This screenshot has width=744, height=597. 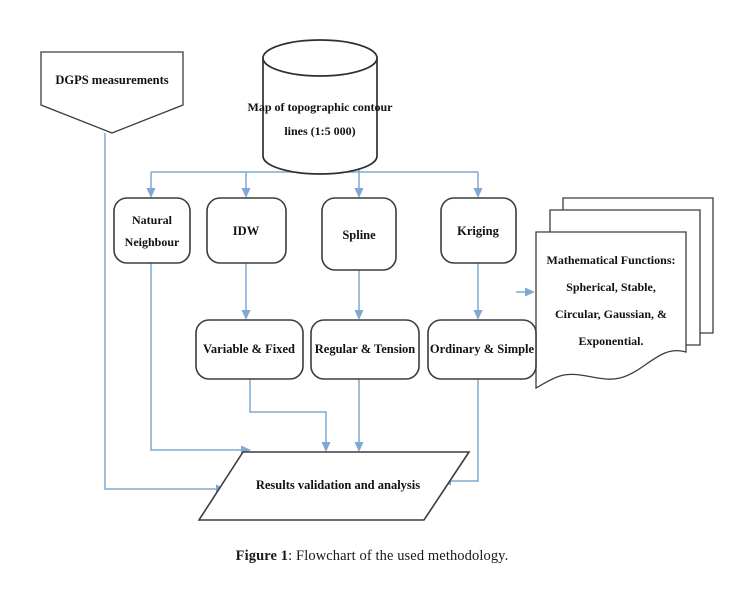 I want to click on node-variable-fixed: Variable & Fixed, so click(x=249, y=349).